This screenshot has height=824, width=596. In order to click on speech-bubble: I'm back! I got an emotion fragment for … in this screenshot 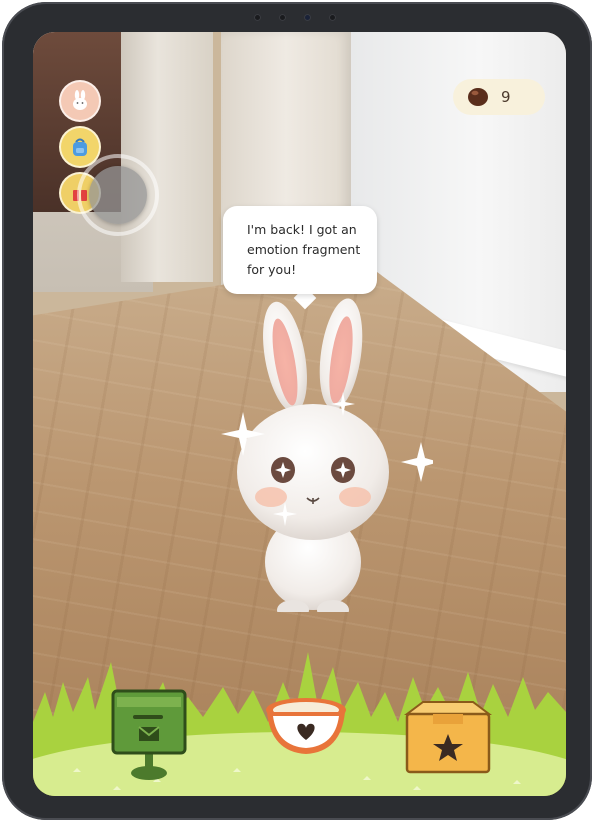, I will do `click(300, 250)`.